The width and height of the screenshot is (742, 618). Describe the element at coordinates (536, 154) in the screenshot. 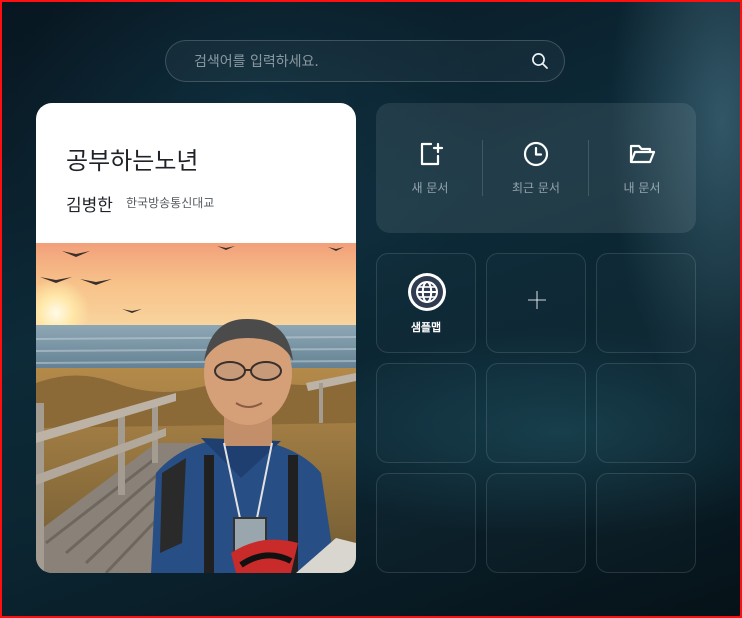

I see `clock-icon` at that location.